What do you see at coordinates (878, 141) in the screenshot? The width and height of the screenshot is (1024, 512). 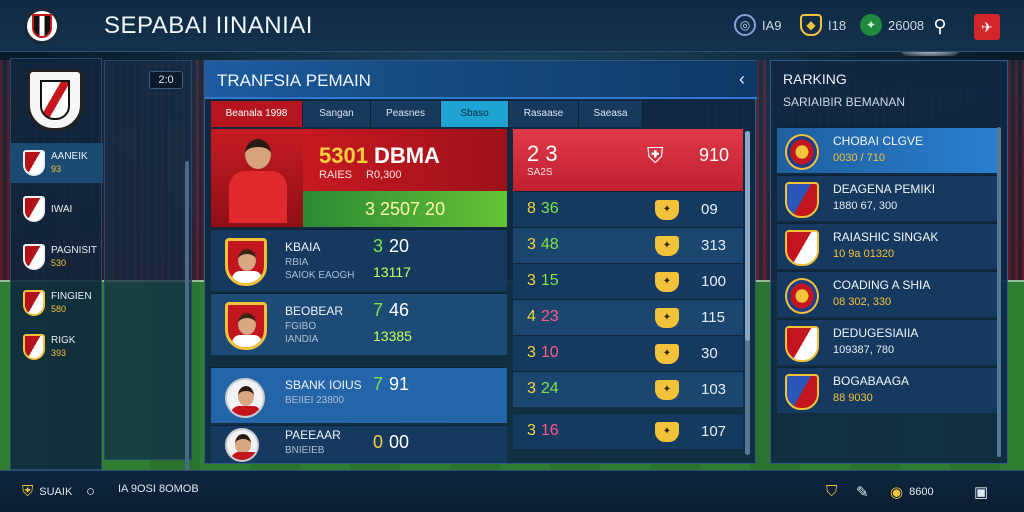 I see `club-name: CHOBAI CLGVE` at bounding box center [878, 141].